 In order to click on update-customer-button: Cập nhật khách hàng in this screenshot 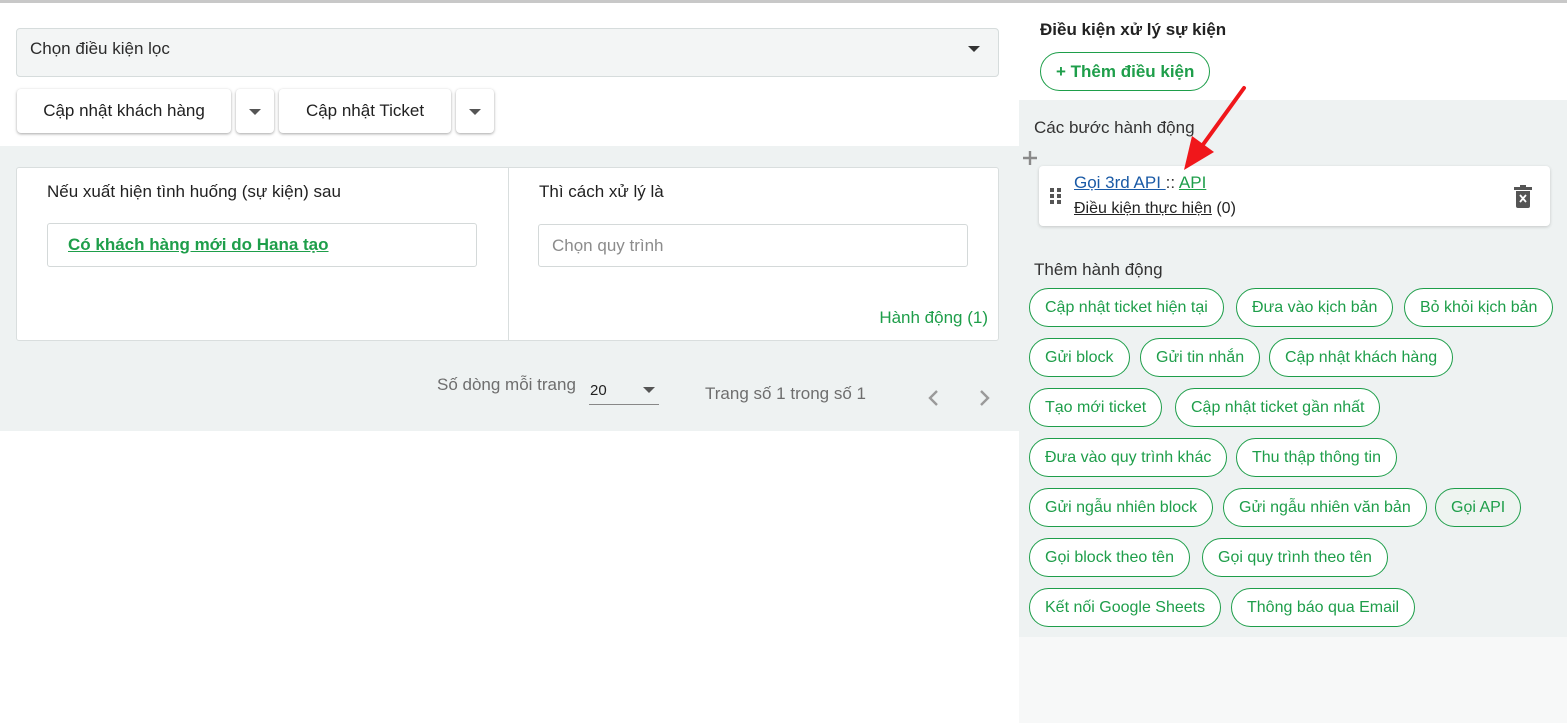, I will do `click(124, 111)`.